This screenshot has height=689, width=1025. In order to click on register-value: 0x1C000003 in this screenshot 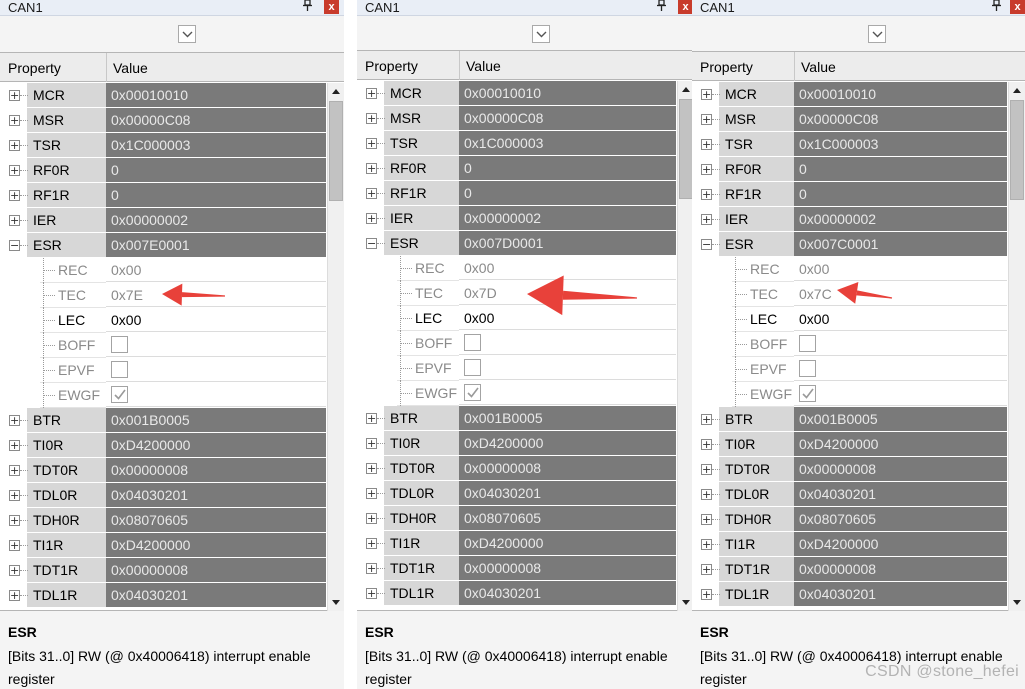, I will do `click(567, 143)`.